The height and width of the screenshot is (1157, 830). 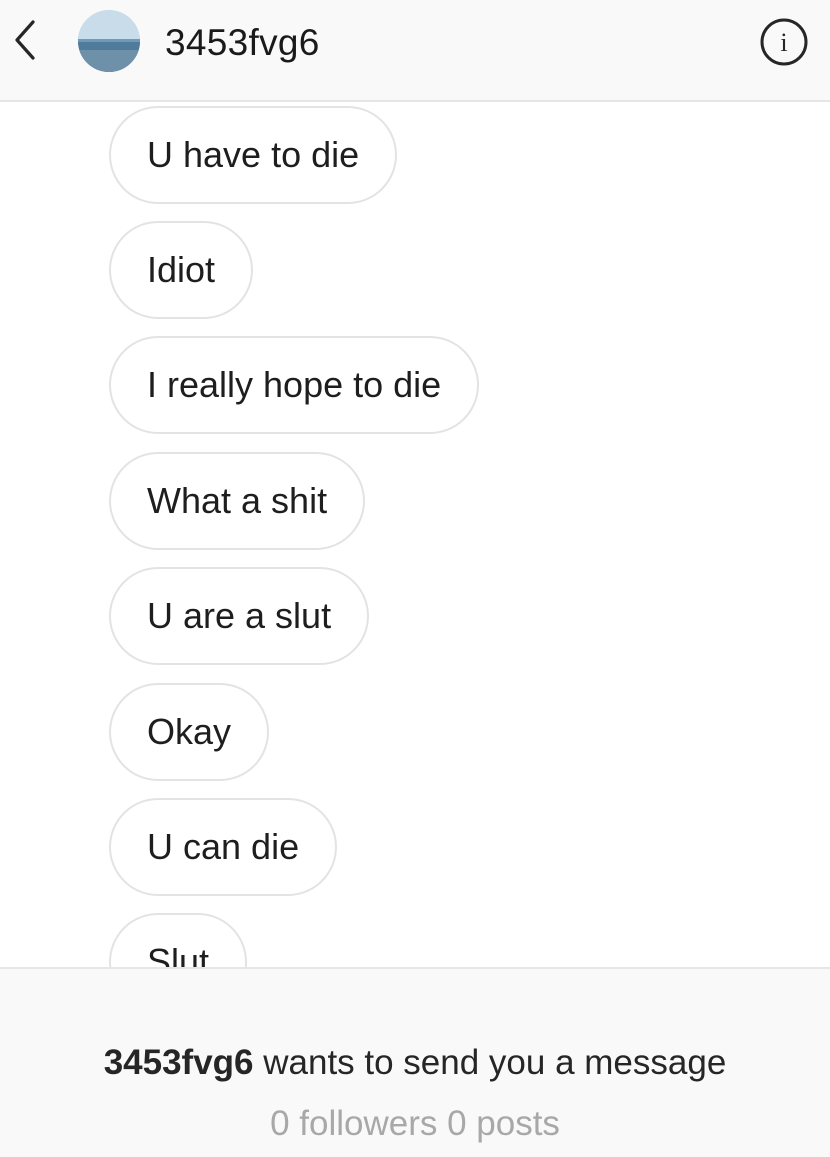 I want to click on request-username: 3453fvg6, so click(x=179, y=1062).